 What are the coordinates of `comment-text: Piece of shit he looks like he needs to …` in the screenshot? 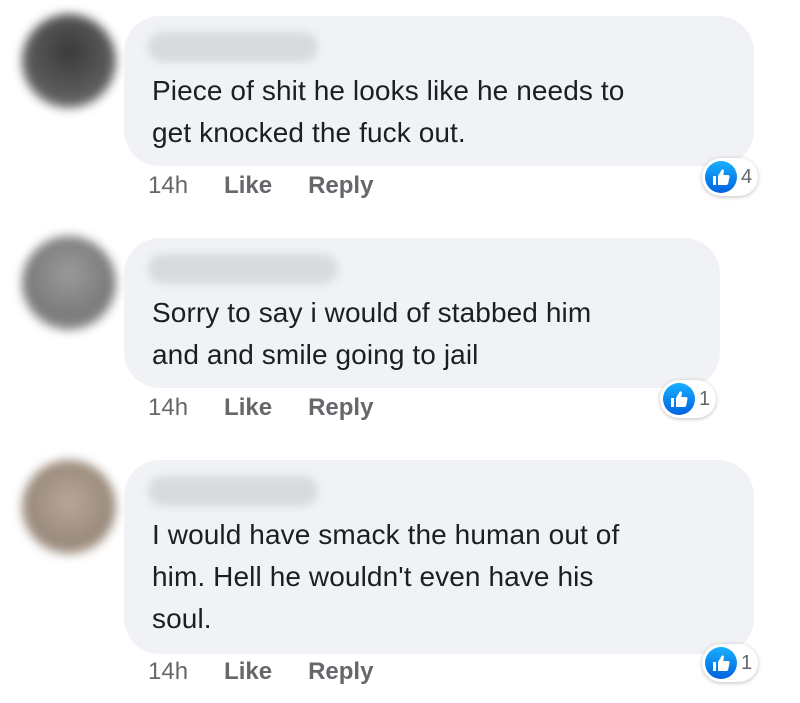 It's located at (388, 111).